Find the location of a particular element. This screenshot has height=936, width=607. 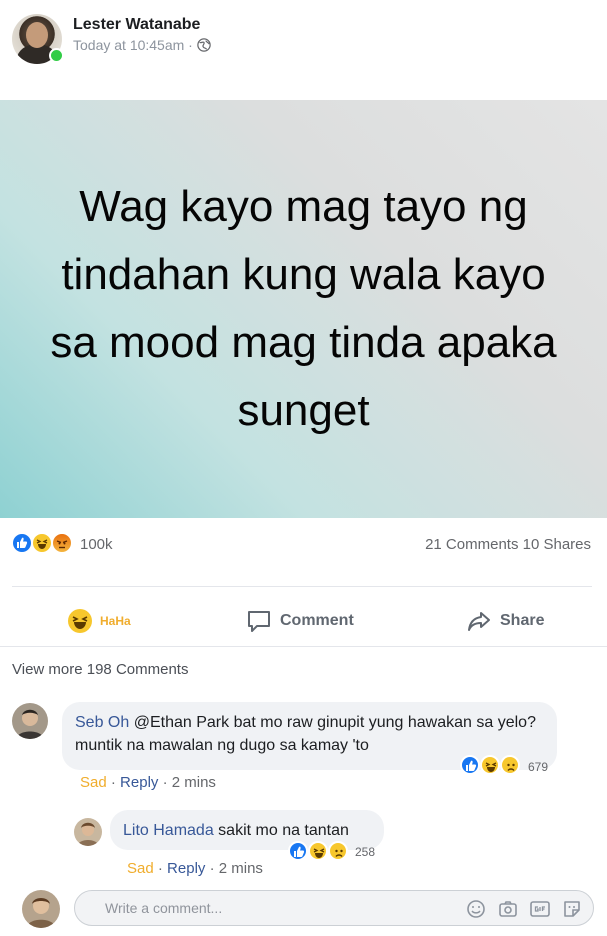

share-button: Share is located at coordinates (505, 621).